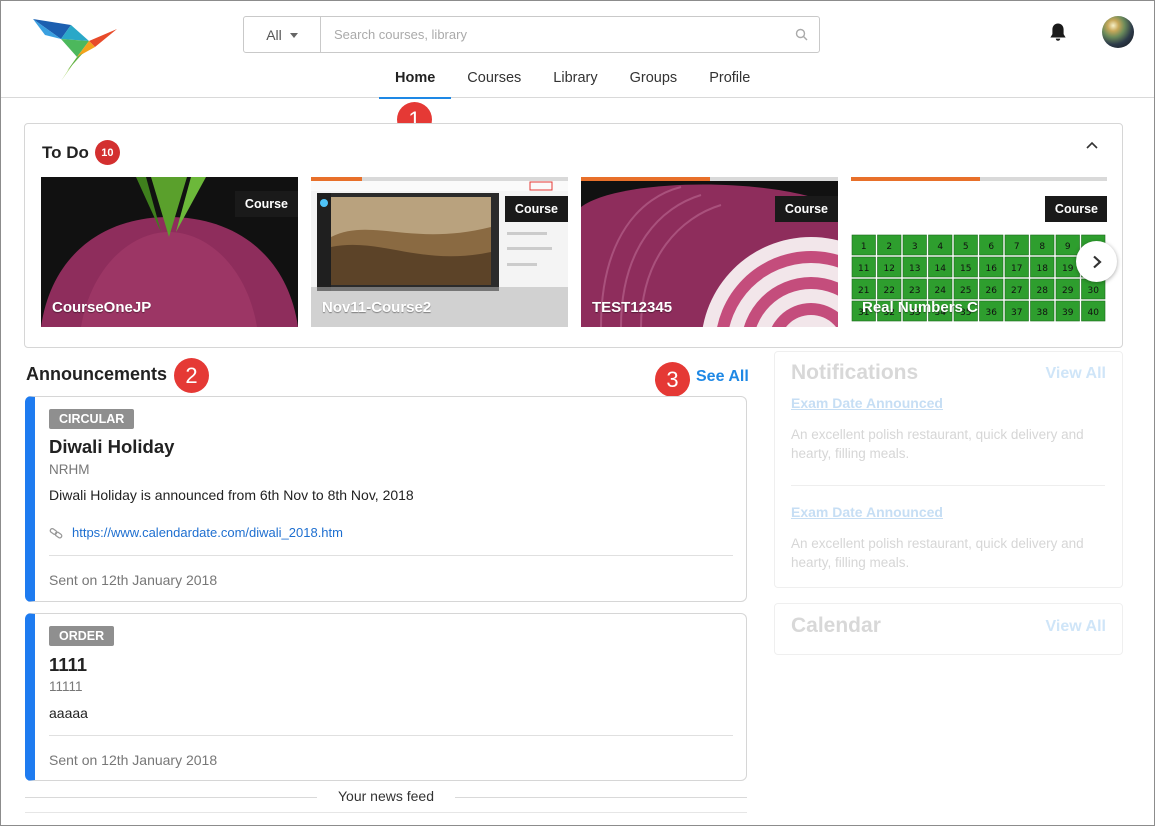 The image size is (1155, 826). I want to click on main-nav: Home Courses Library Groups Profile, so click(572, 79).